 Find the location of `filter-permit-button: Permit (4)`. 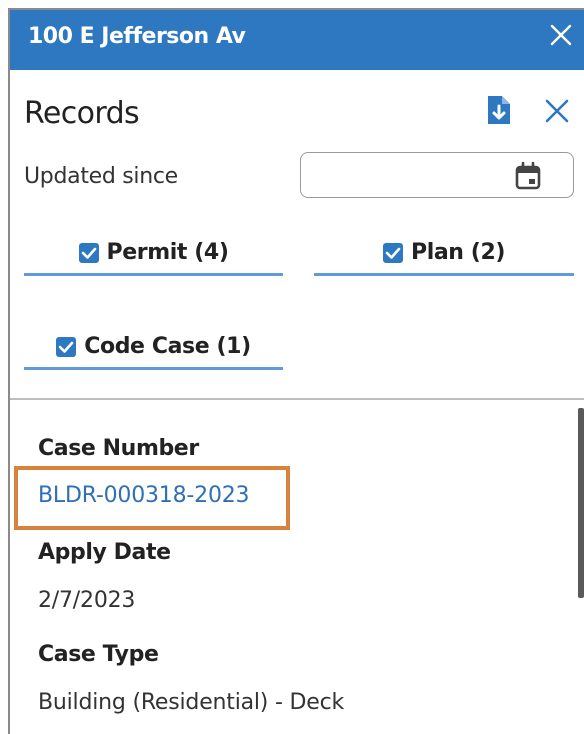

filter-permit-button: Permit (4) is located at coordinates (153, 254).